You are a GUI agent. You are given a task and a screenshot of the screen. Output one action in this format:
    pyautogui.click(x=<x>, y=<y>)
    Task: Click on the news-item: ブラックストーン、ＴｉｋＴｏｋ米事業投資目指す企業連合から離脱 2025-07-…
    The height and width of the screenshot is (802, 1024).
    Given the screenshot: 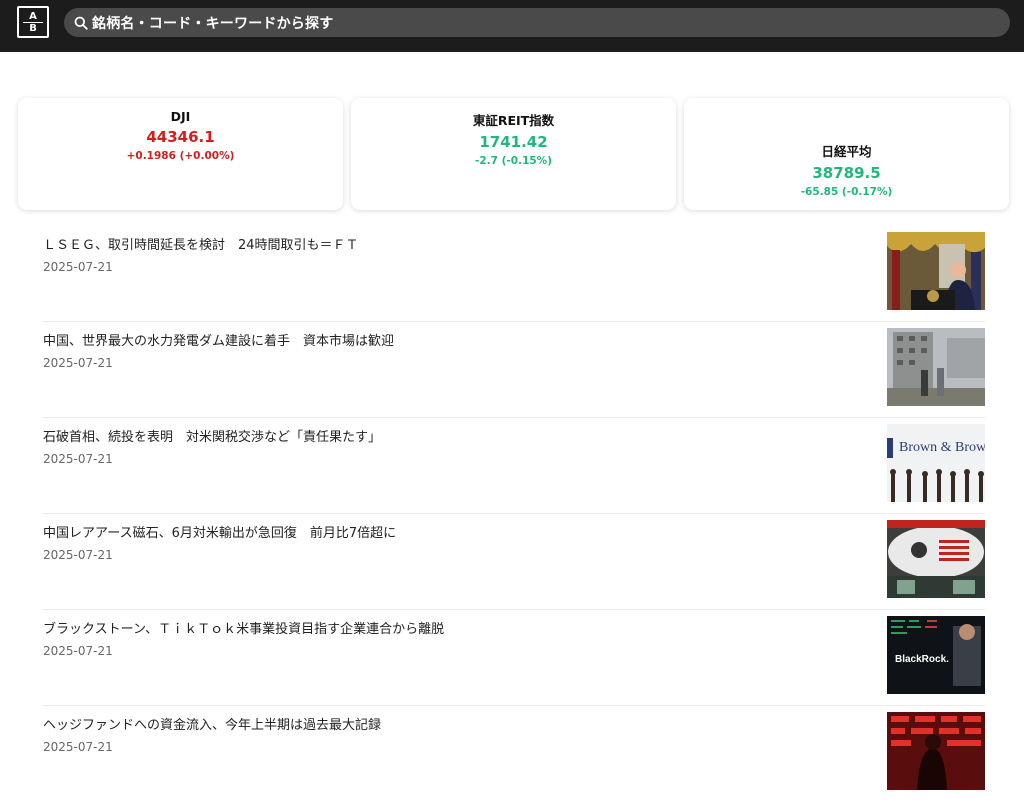 What is the action you would take?
    pyautogui.click(x=514, y=658)
    